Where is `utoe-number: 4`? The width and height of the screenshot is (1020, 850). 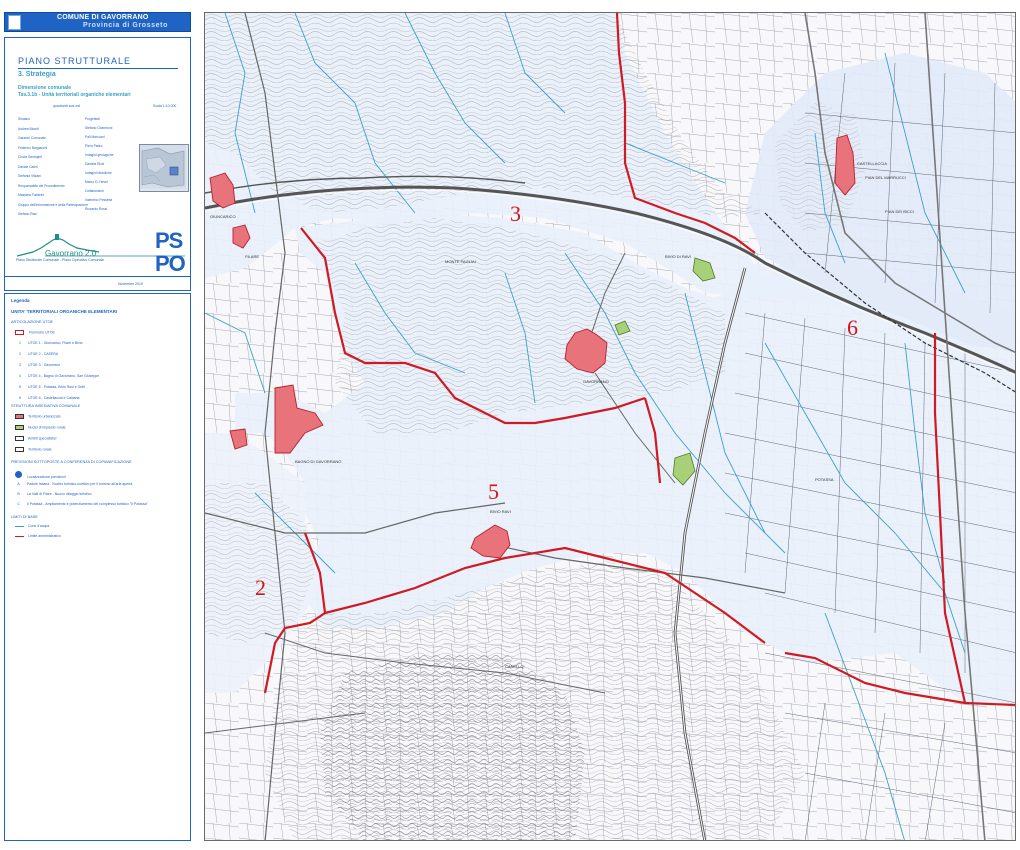 utoe-number: 4 is located at coordinates (20, 376).